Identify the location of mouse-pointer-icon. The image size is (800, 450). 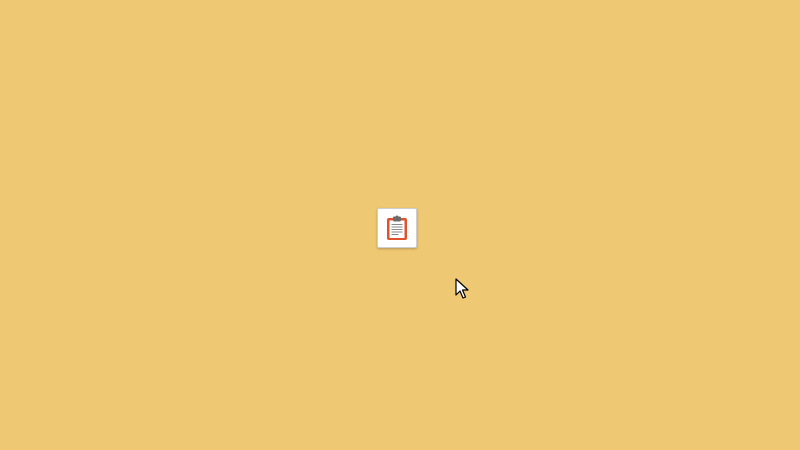
(462, 288).